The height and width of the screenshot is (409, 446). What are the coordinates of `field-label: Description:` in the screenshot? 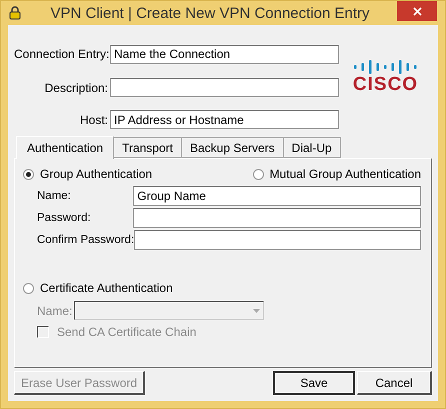 It's located at (76, 87).